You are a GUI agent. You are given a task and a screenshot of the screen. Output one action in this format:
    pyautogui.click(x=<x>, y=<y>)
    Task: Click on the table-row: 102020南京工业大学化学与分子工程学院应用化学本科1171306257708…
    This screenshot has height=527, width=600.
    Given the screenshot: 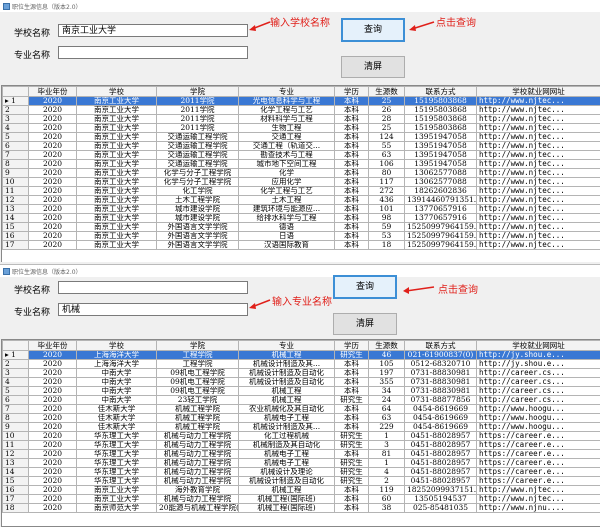 What is the action you would take?
    pyautogui.click(x=301, y=182)
    